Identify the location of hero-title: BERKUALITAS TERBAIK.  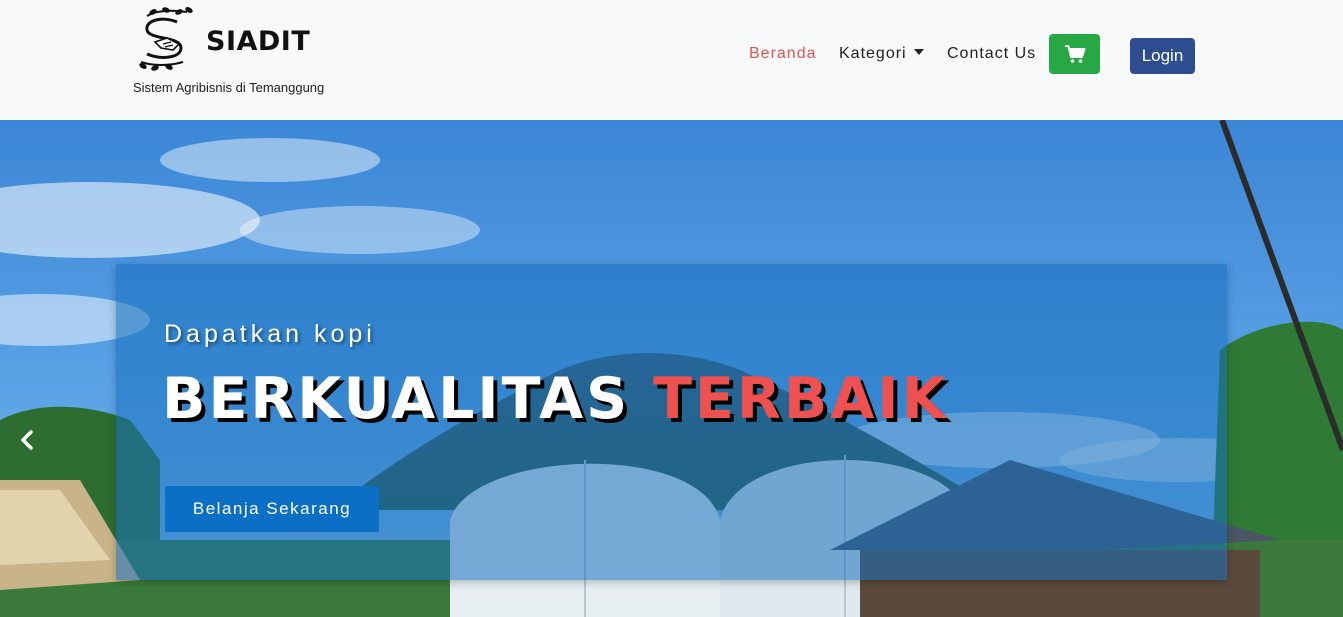
(555, 399).